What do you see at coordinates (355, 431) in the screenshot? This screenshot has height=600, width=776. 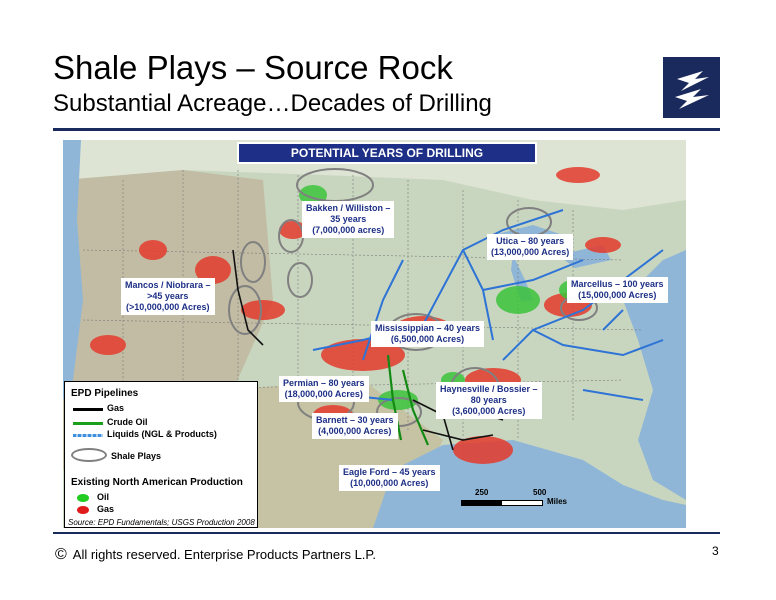 I see `label-barnett-line2: (4,000,000 Acres)` at bounding box center [355, 431].